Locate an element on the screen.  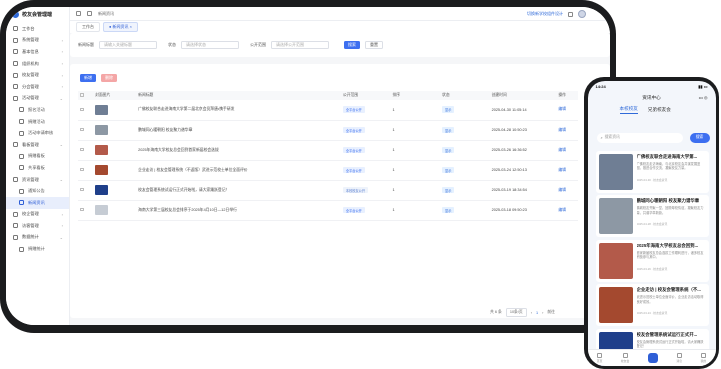
sidebar-item-label: 看板管理 is located at coordinates (30, 144).